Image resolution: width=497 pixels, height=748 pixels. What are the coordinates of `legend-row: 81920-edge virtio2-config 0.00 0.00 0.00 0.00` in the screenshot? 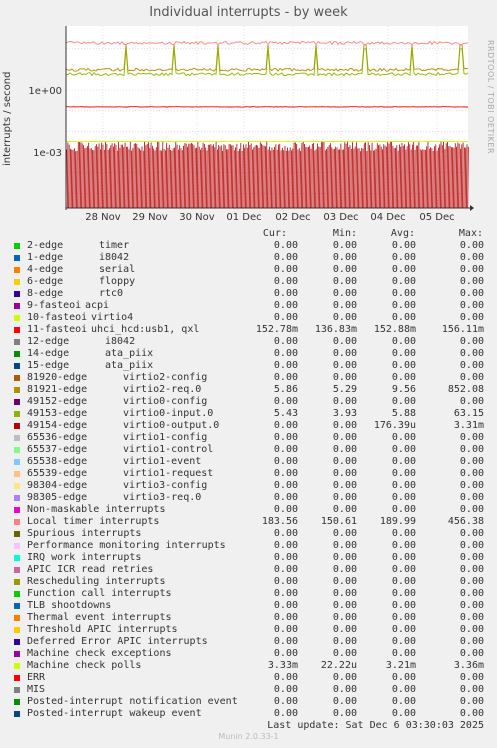 It's located at (248, 378).